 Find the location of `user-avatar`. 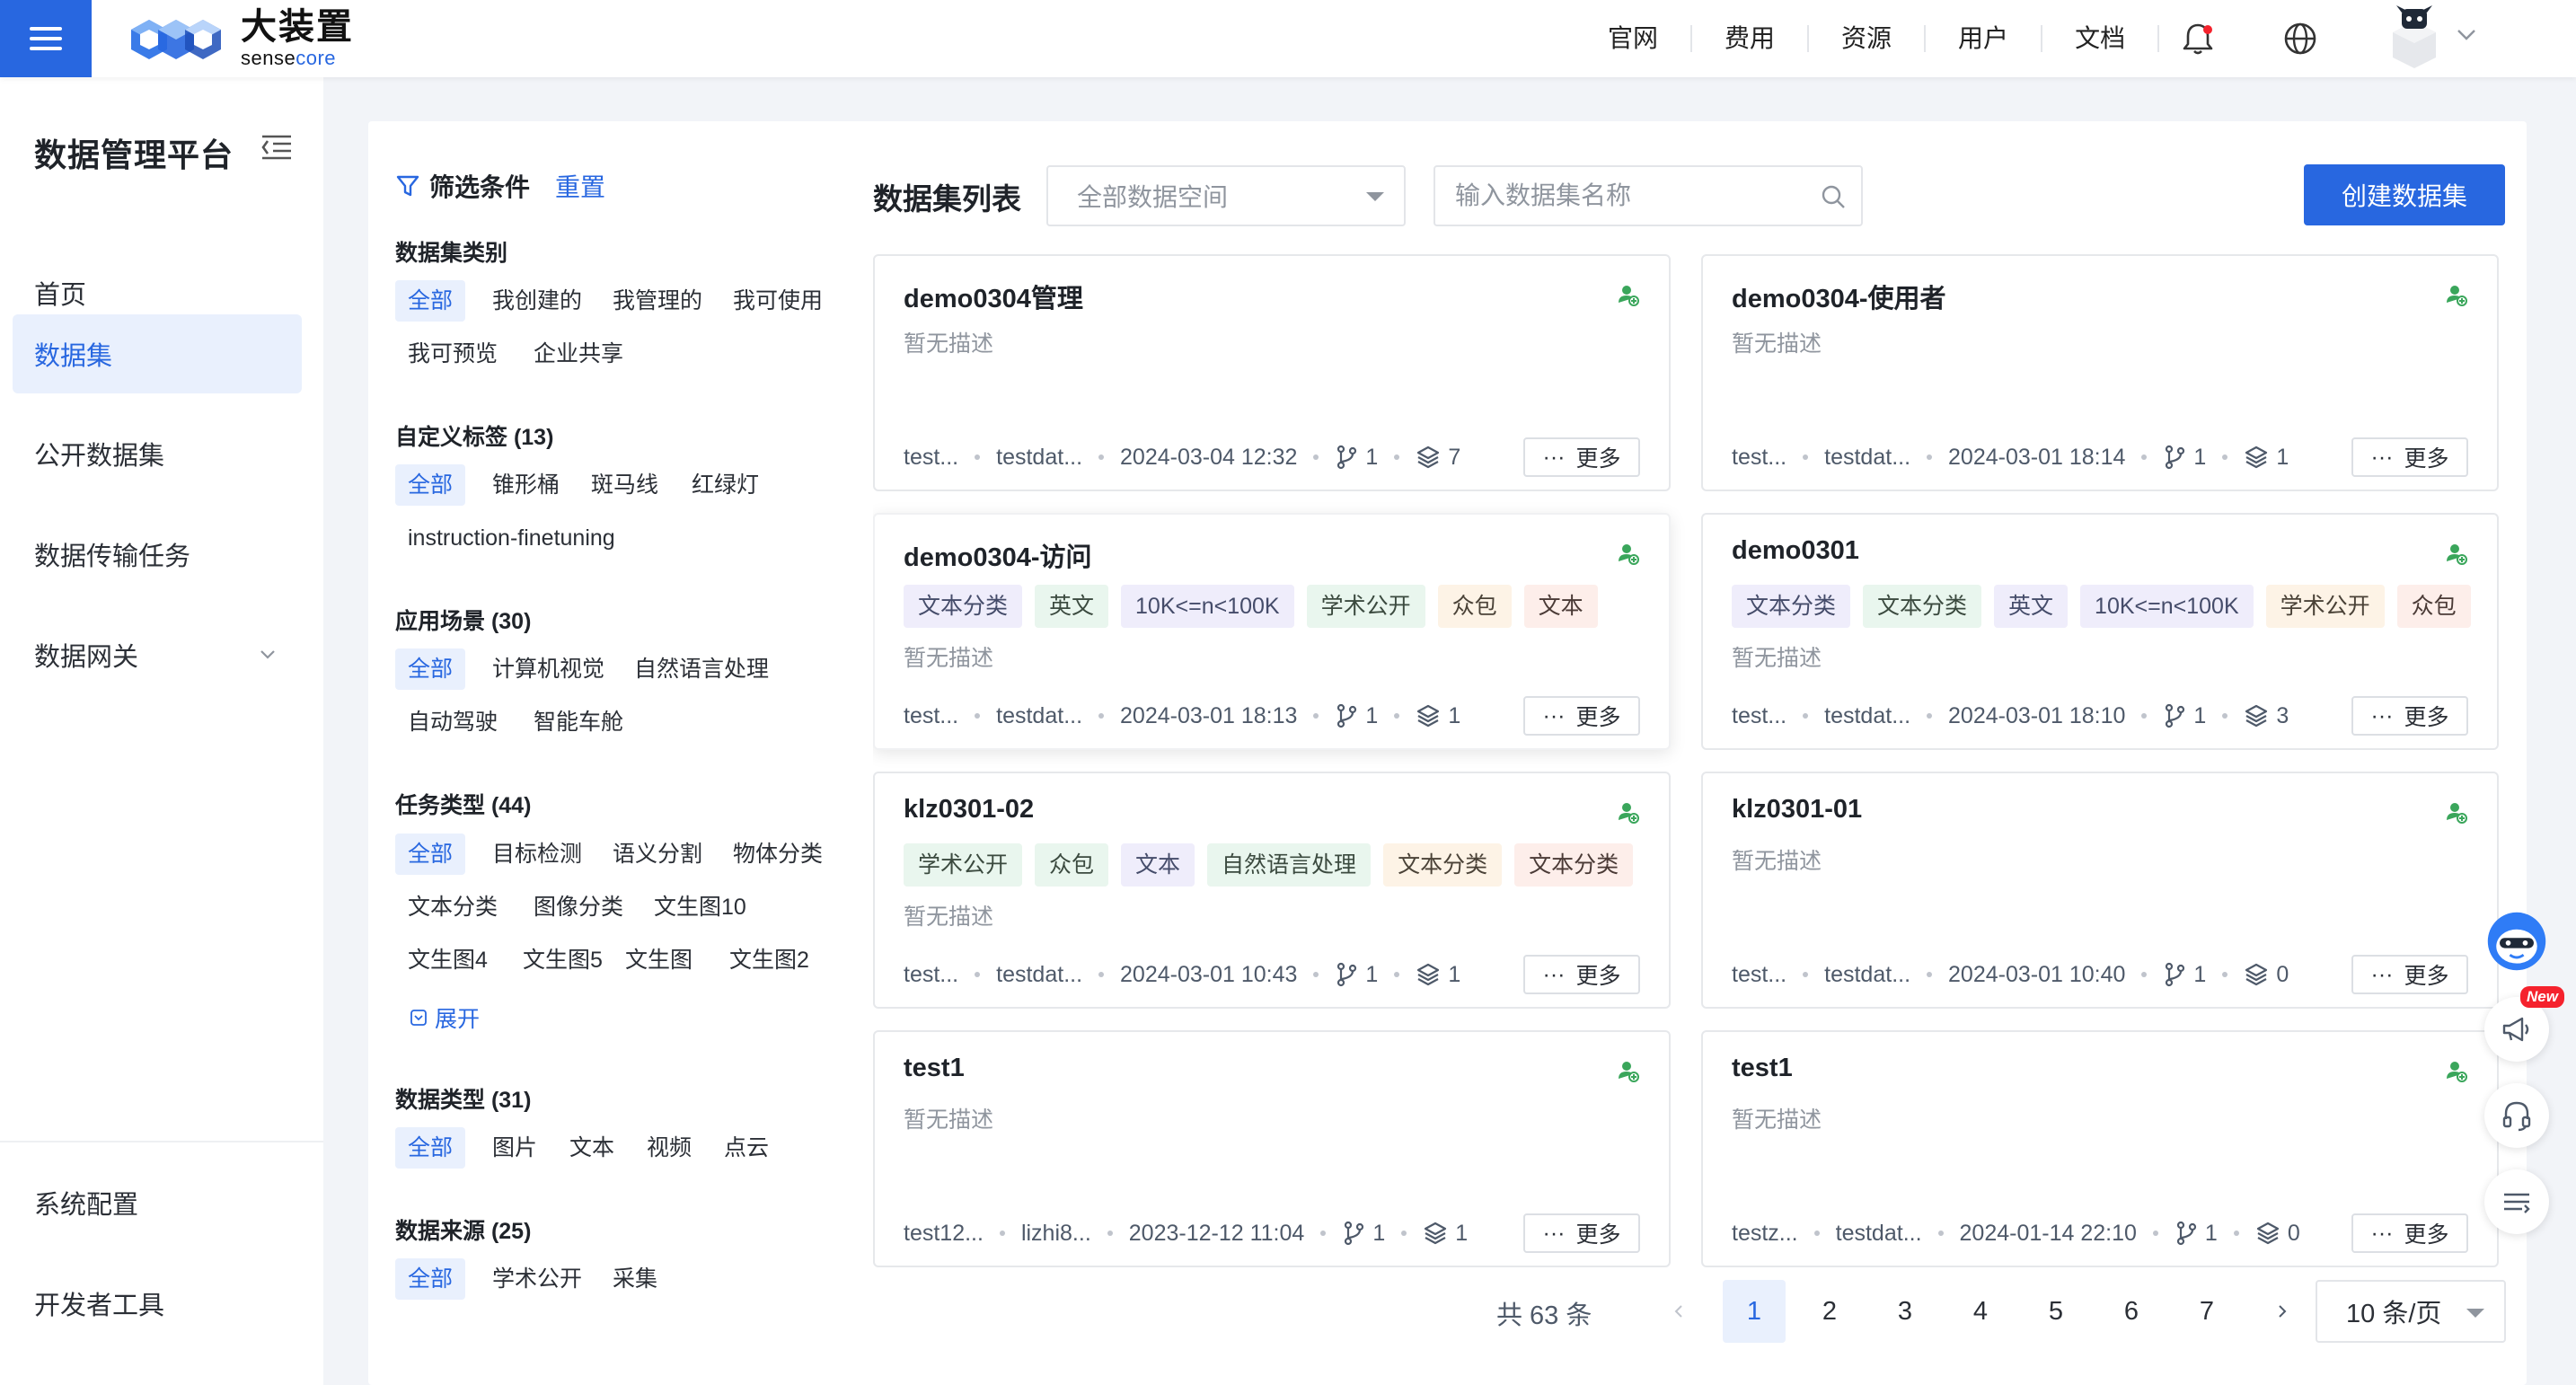

user-avatar is located at coordinates (2414, 38).